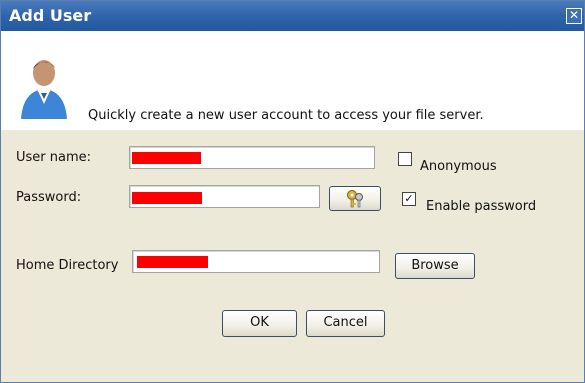 The width and height of the screenshot is (585, 383). What do you see at coordinates (256, 261) in the screenshot?
I see `home-directory-field` at bounding box center [256, 261].